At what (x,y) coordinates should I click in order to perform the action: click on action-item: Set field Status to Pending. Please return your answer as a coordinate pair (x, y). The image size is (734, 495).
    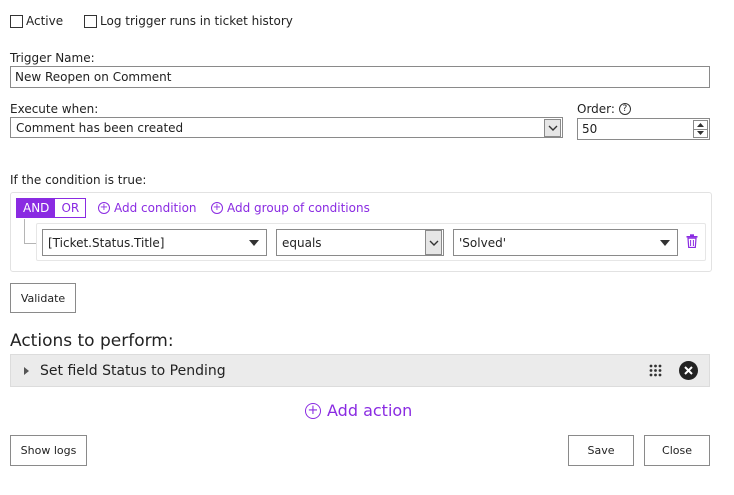
    Looking at the image, I should click on (360, 370).